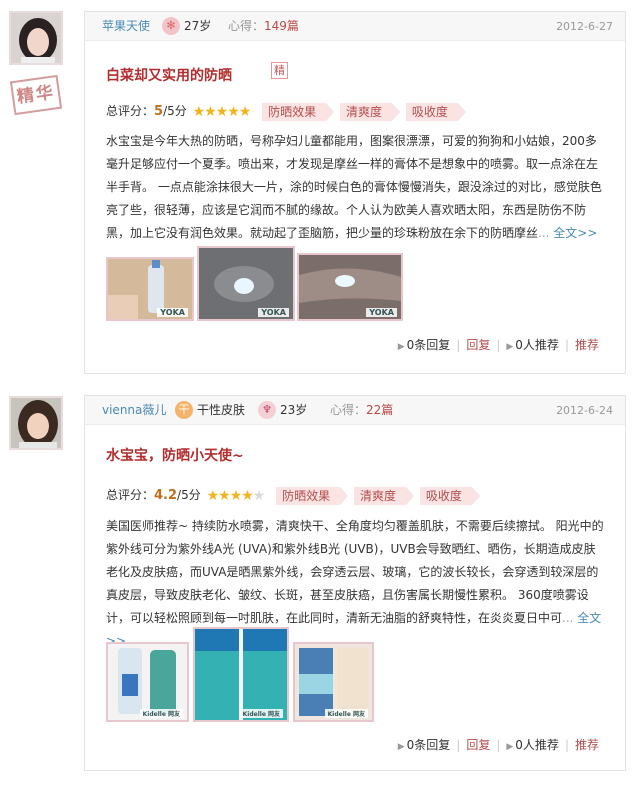 The height and width of the screenshot is (787, 632). What do you see at coordinates (584, 410) in the screenshot?
I see `post-date: 2012-6-24` at bounding box center [584, 410].